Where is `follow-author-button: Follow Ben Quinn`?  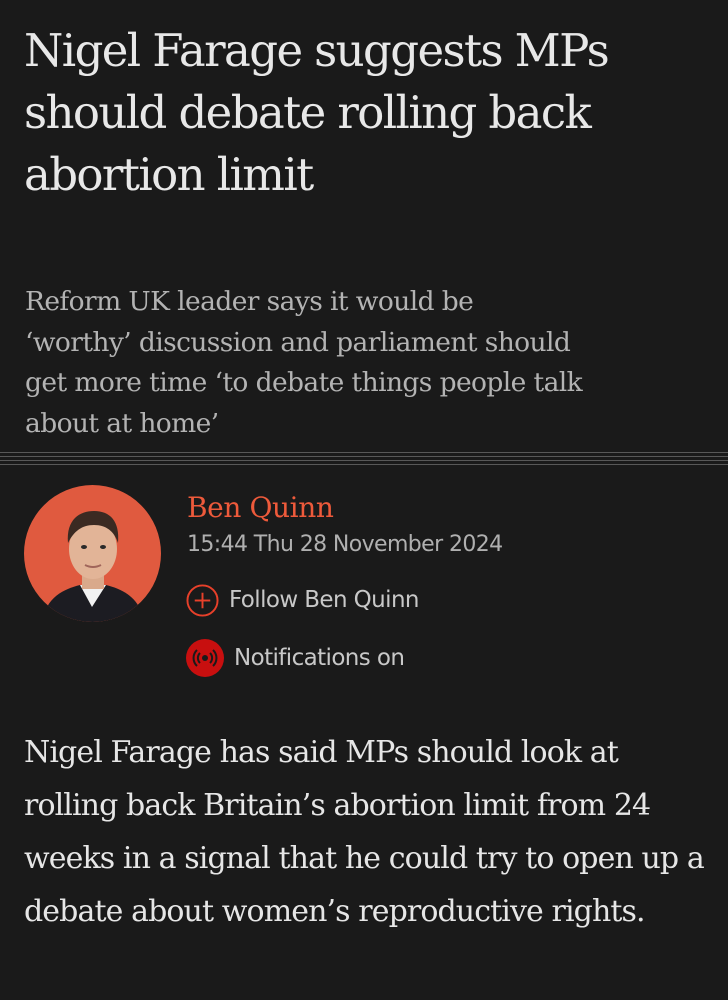 follow-author-button: Follow Ben Quinn is located at coordinates (303, 600).